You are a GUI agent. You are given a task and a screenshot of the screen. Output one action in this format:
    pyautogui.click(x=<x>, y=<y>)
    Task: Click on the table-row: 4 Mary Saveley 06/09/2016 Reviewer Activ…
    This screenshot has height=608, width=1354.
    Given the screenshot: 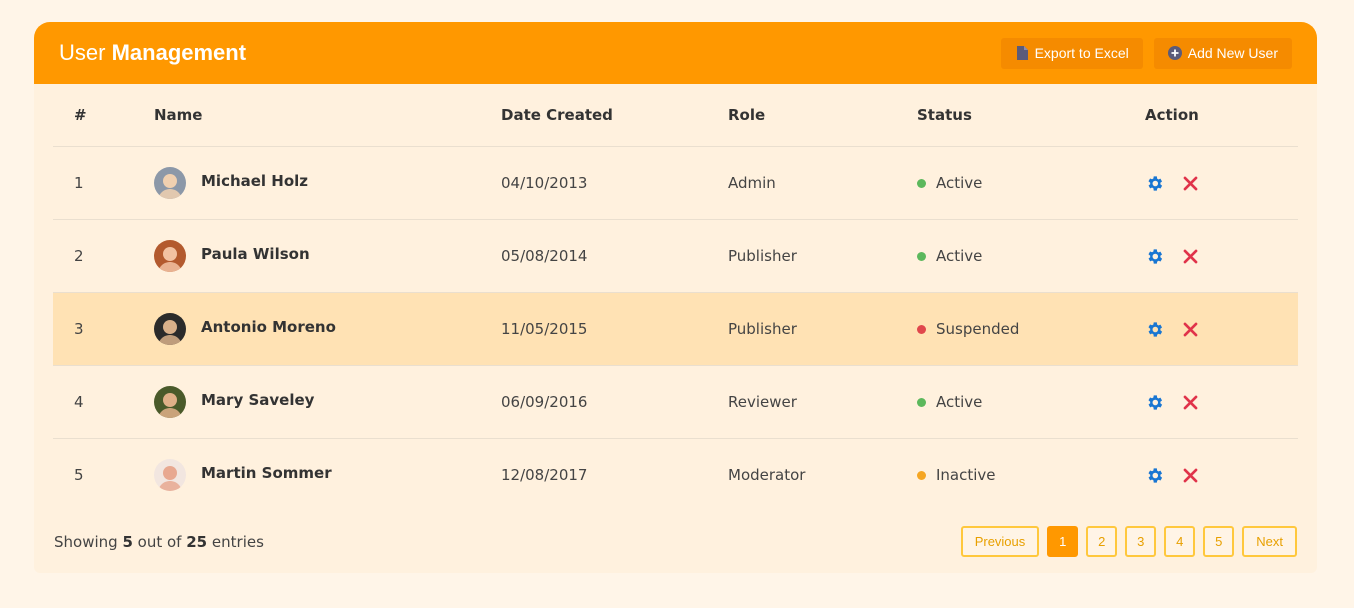 What is the action you would take?
    pyautogui.click(x=675, y=402)
    